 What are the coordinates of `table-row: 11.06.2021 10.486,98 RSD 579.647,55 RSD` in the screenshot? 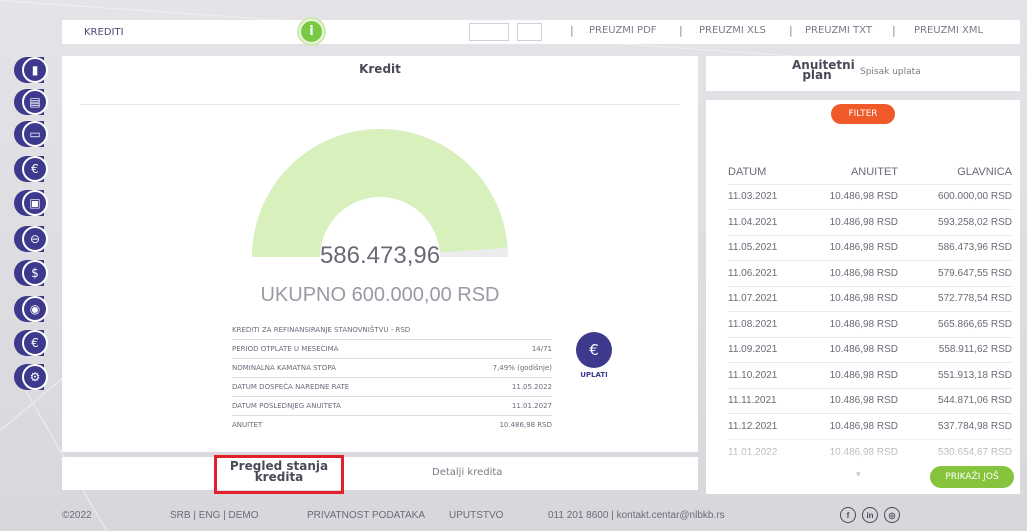 It's located at (870, 273).